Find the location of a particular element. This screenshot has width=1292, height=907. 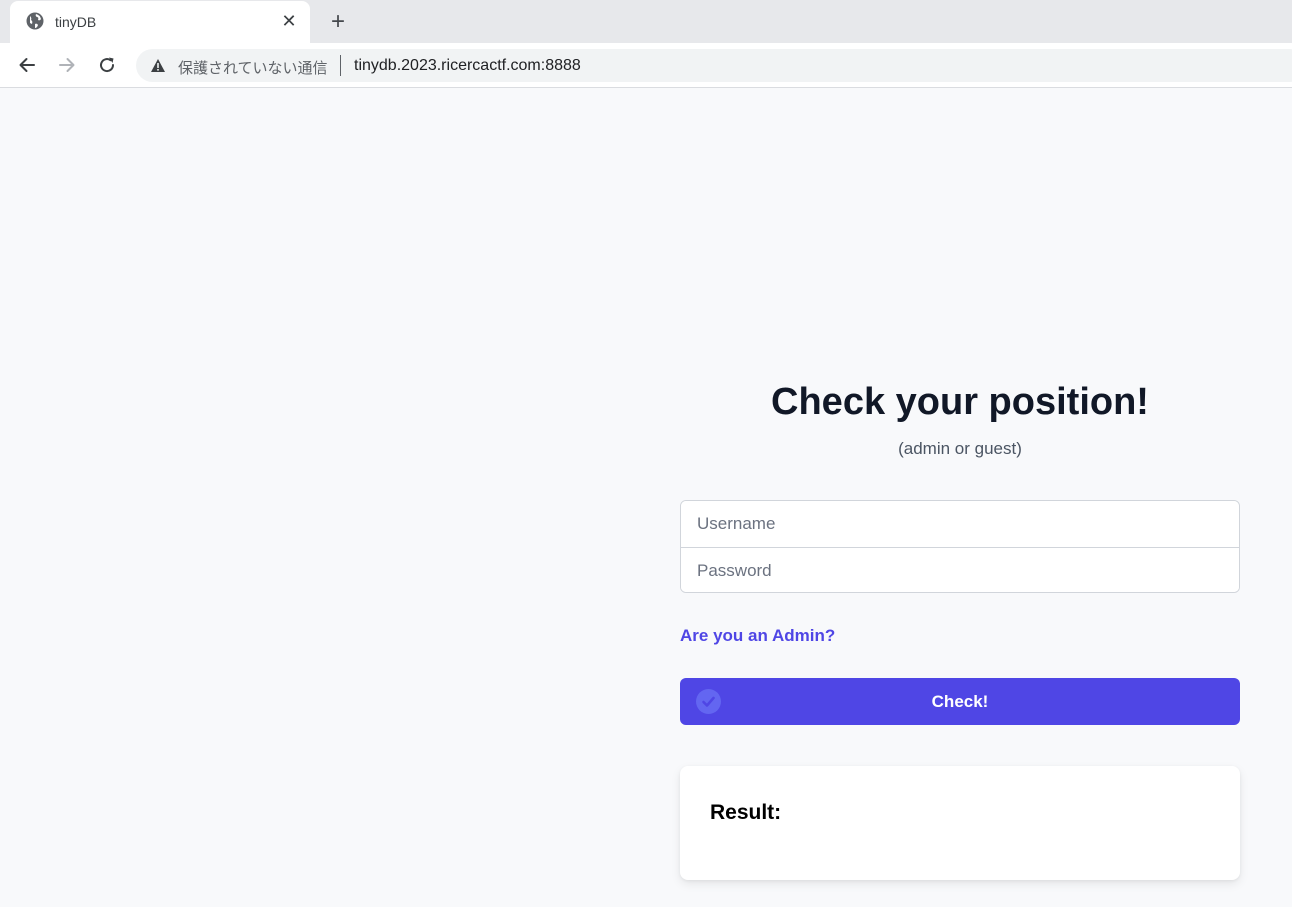

security-status-text: 保護されていない通信 is located at coordinates (253, 67).